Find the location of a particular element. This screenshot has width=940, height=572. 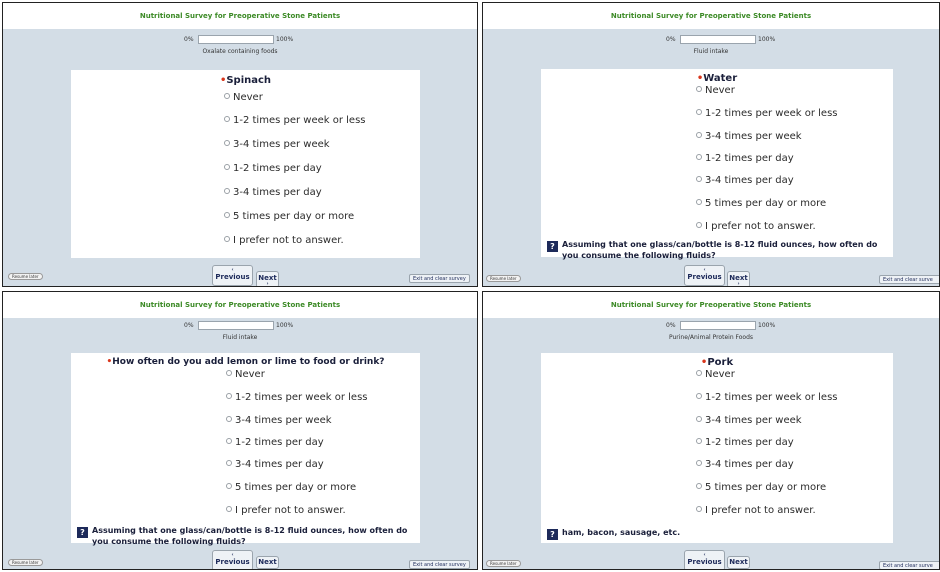

question-title: •Pork is located at coordinates (717, 362).